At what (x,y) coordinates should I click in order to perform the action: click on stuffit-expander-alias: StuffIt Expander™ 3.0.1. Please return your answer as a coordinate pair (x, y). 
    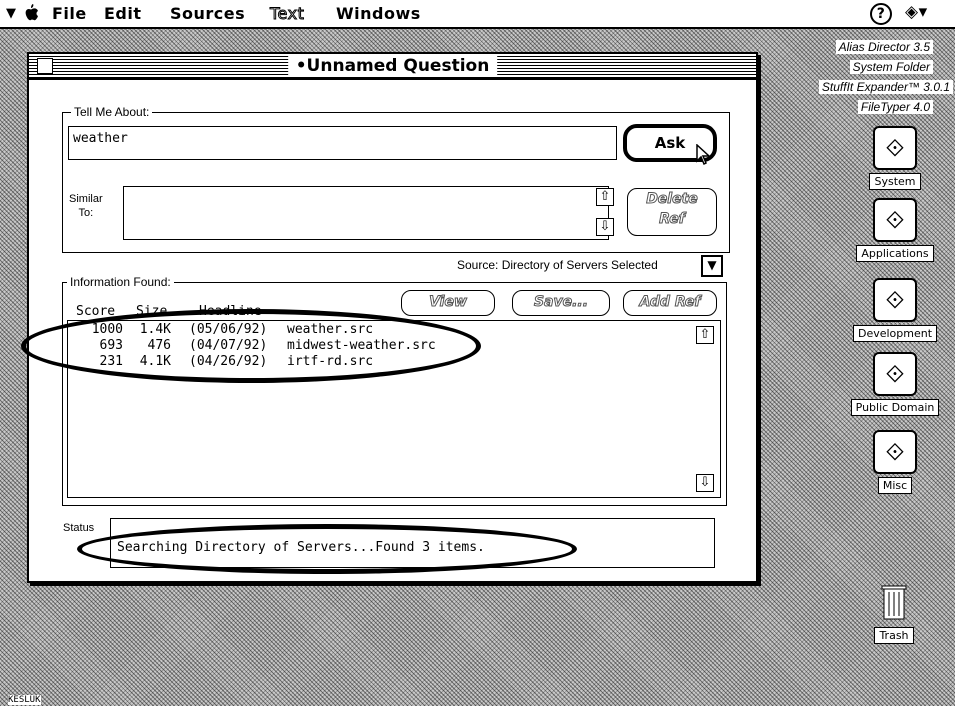
    Looking at the image, I should click on (885, 87).